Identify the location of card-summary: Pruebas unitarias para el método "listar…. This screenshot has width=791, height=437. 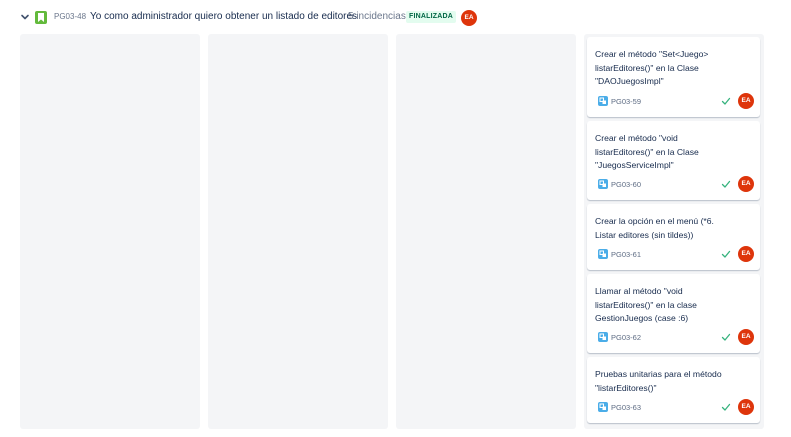
(658, 381).